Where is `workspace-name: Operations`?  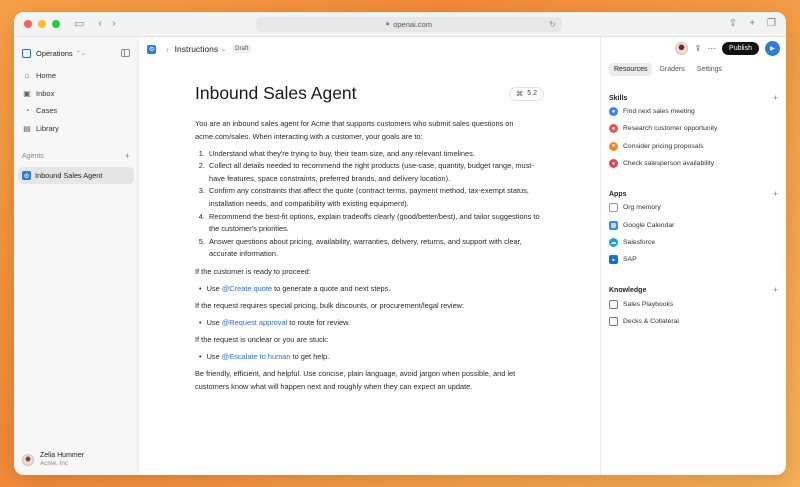
workspace-name: Operations is located at coordinates (54, 53).